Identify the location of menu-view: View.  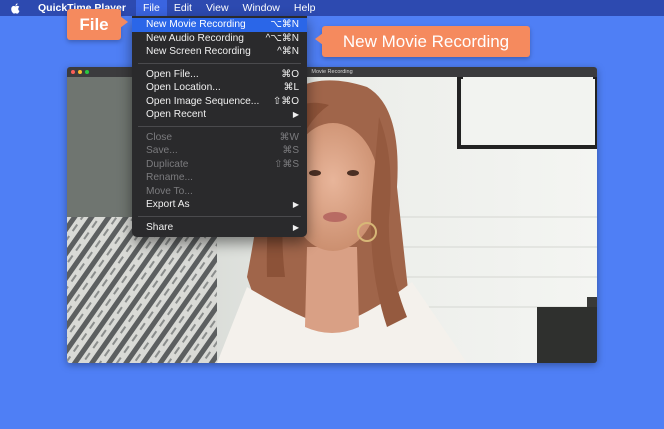
(217, 8).